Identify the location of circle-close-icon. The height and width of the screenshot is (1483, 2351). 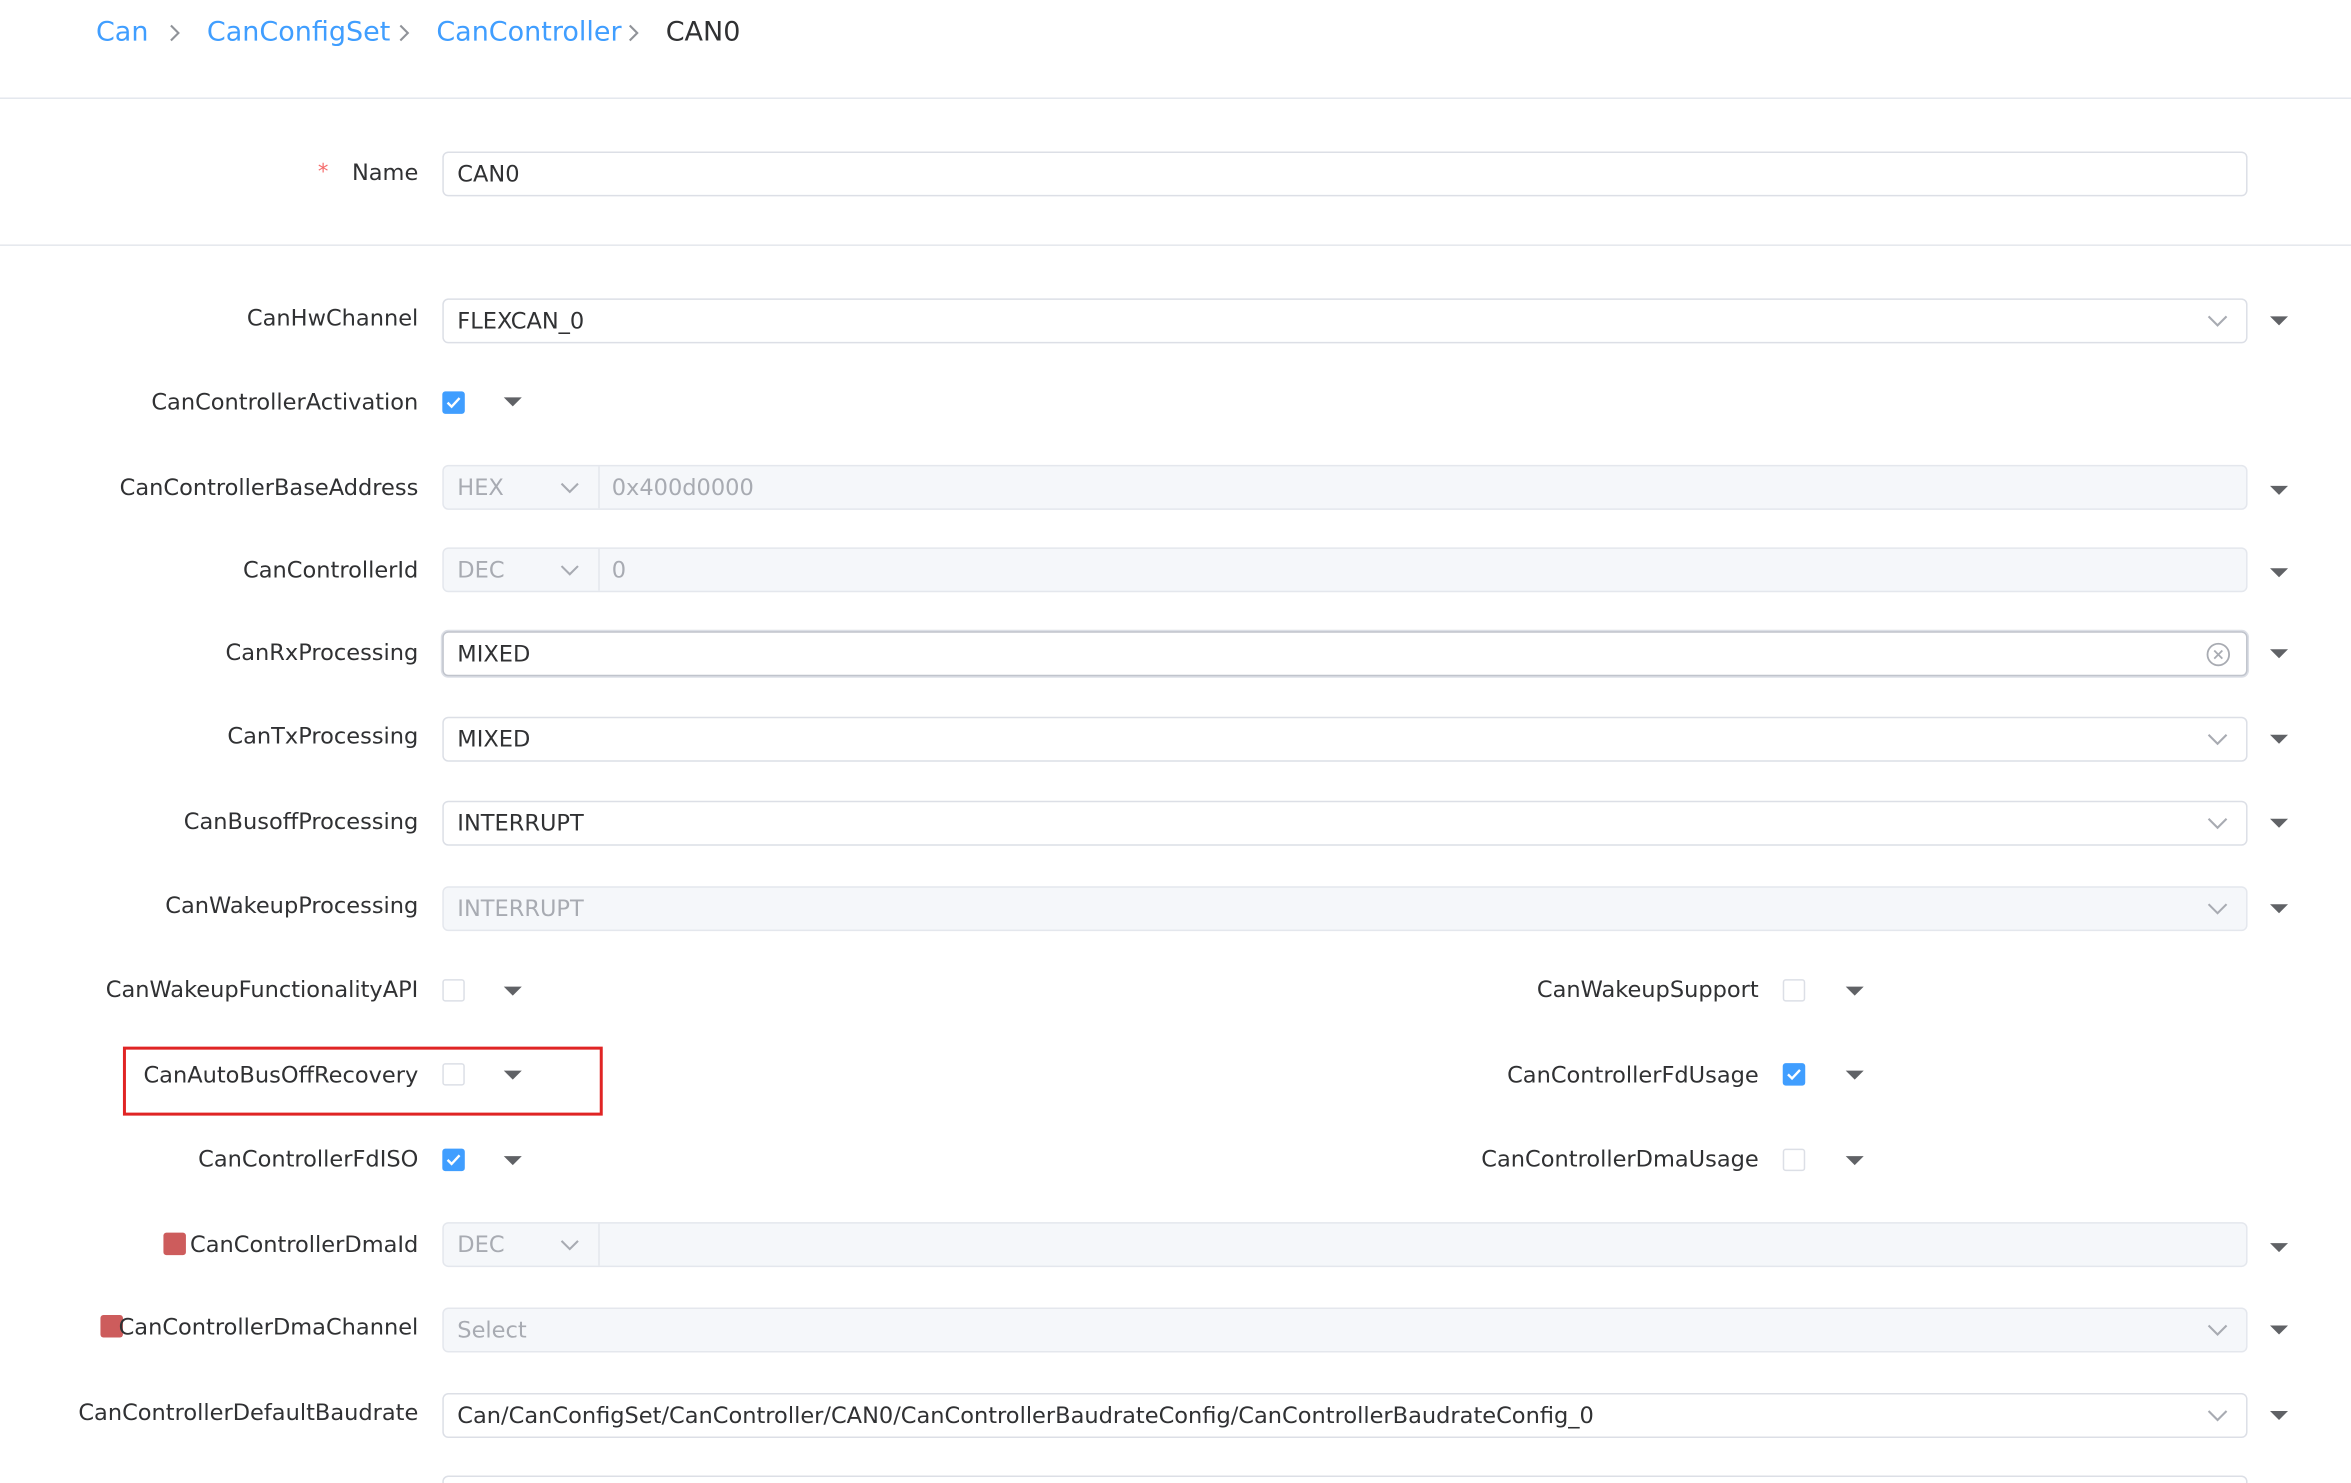
(2217, 654).